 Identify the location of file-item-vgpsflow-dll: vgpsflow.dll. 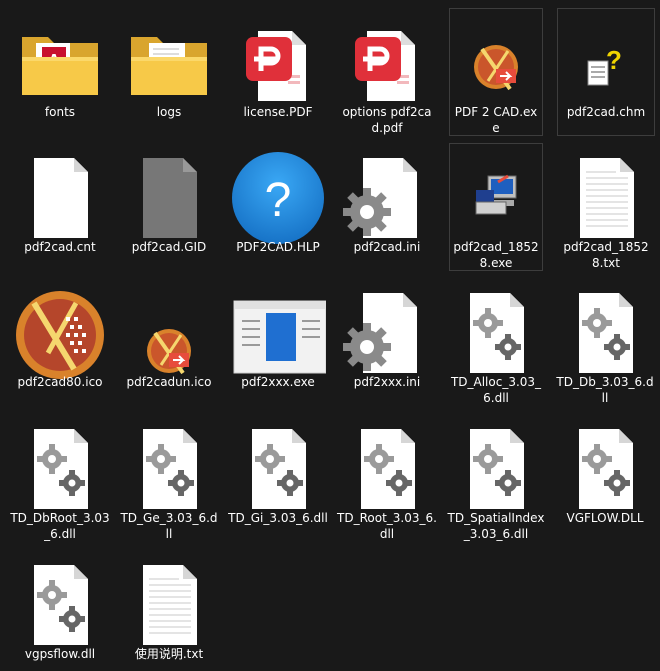
(60, 610).